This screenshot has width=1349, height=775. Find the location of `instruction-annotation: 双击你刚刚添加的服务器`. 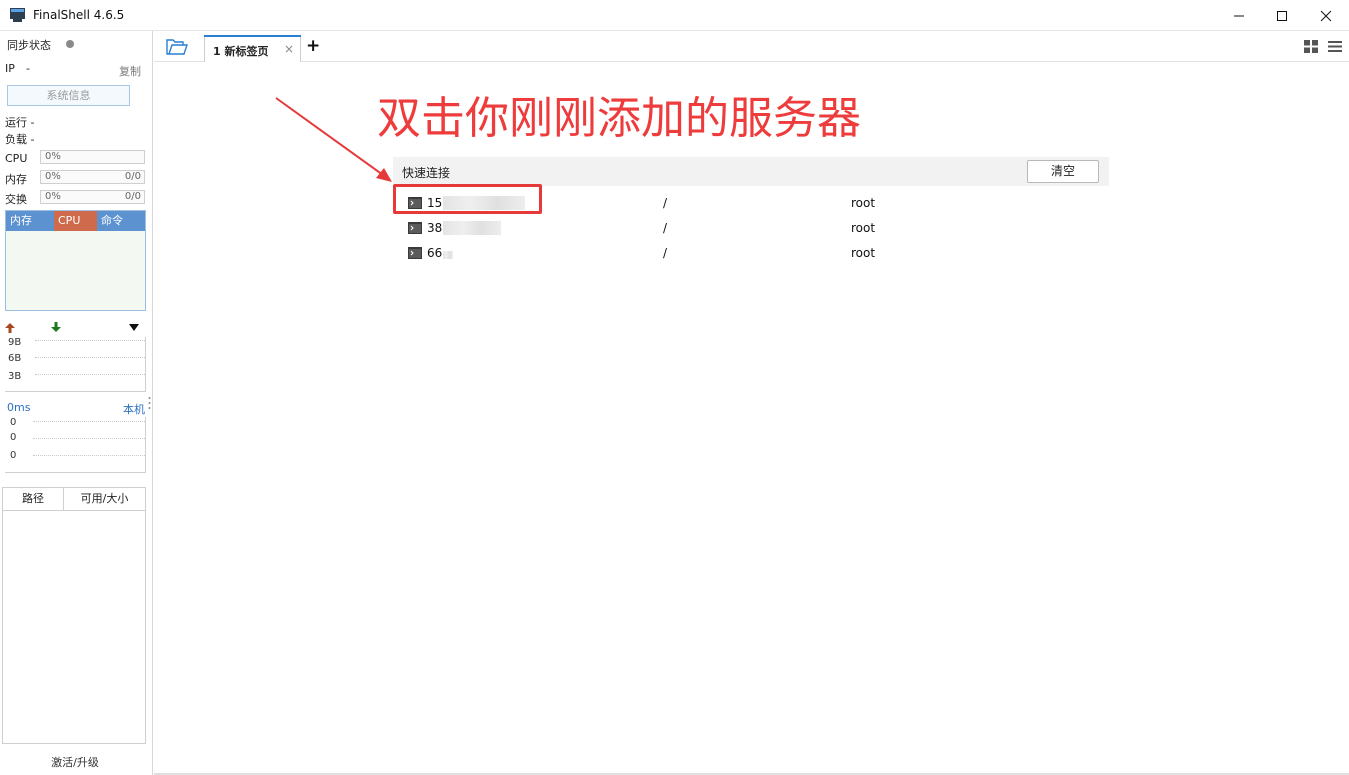

instruction-annotation: 双击你刚刚添加的服务器 is located at coordinates (619, 118).